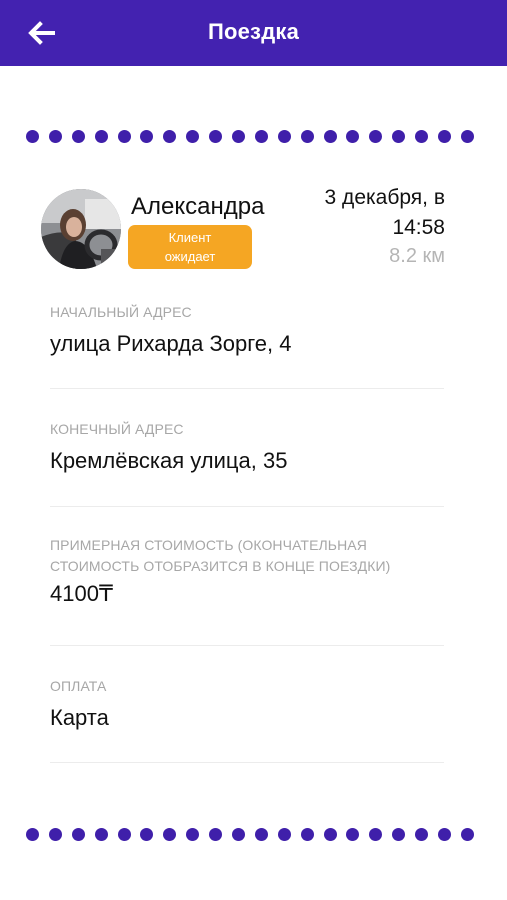 The image size is (507, 900). What do you see at coordinates (250, 136) in the screenshot?
I see `dotted-separator-top` at bounding box center [250, 136].